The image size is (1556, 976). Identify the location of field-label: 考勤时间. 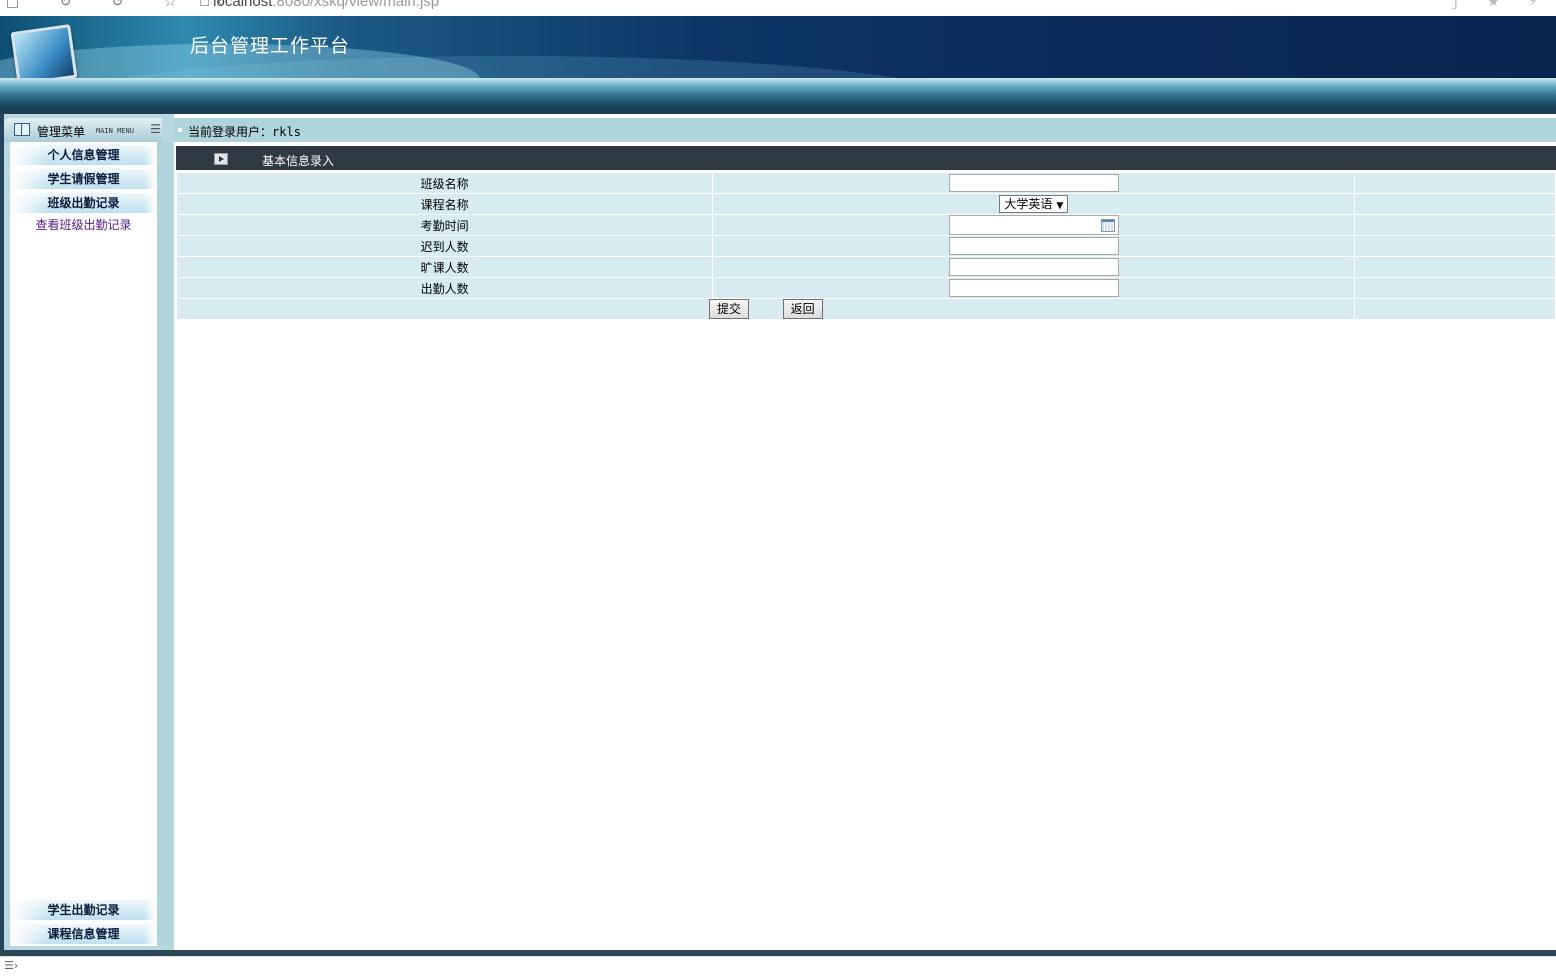
(444, 225).